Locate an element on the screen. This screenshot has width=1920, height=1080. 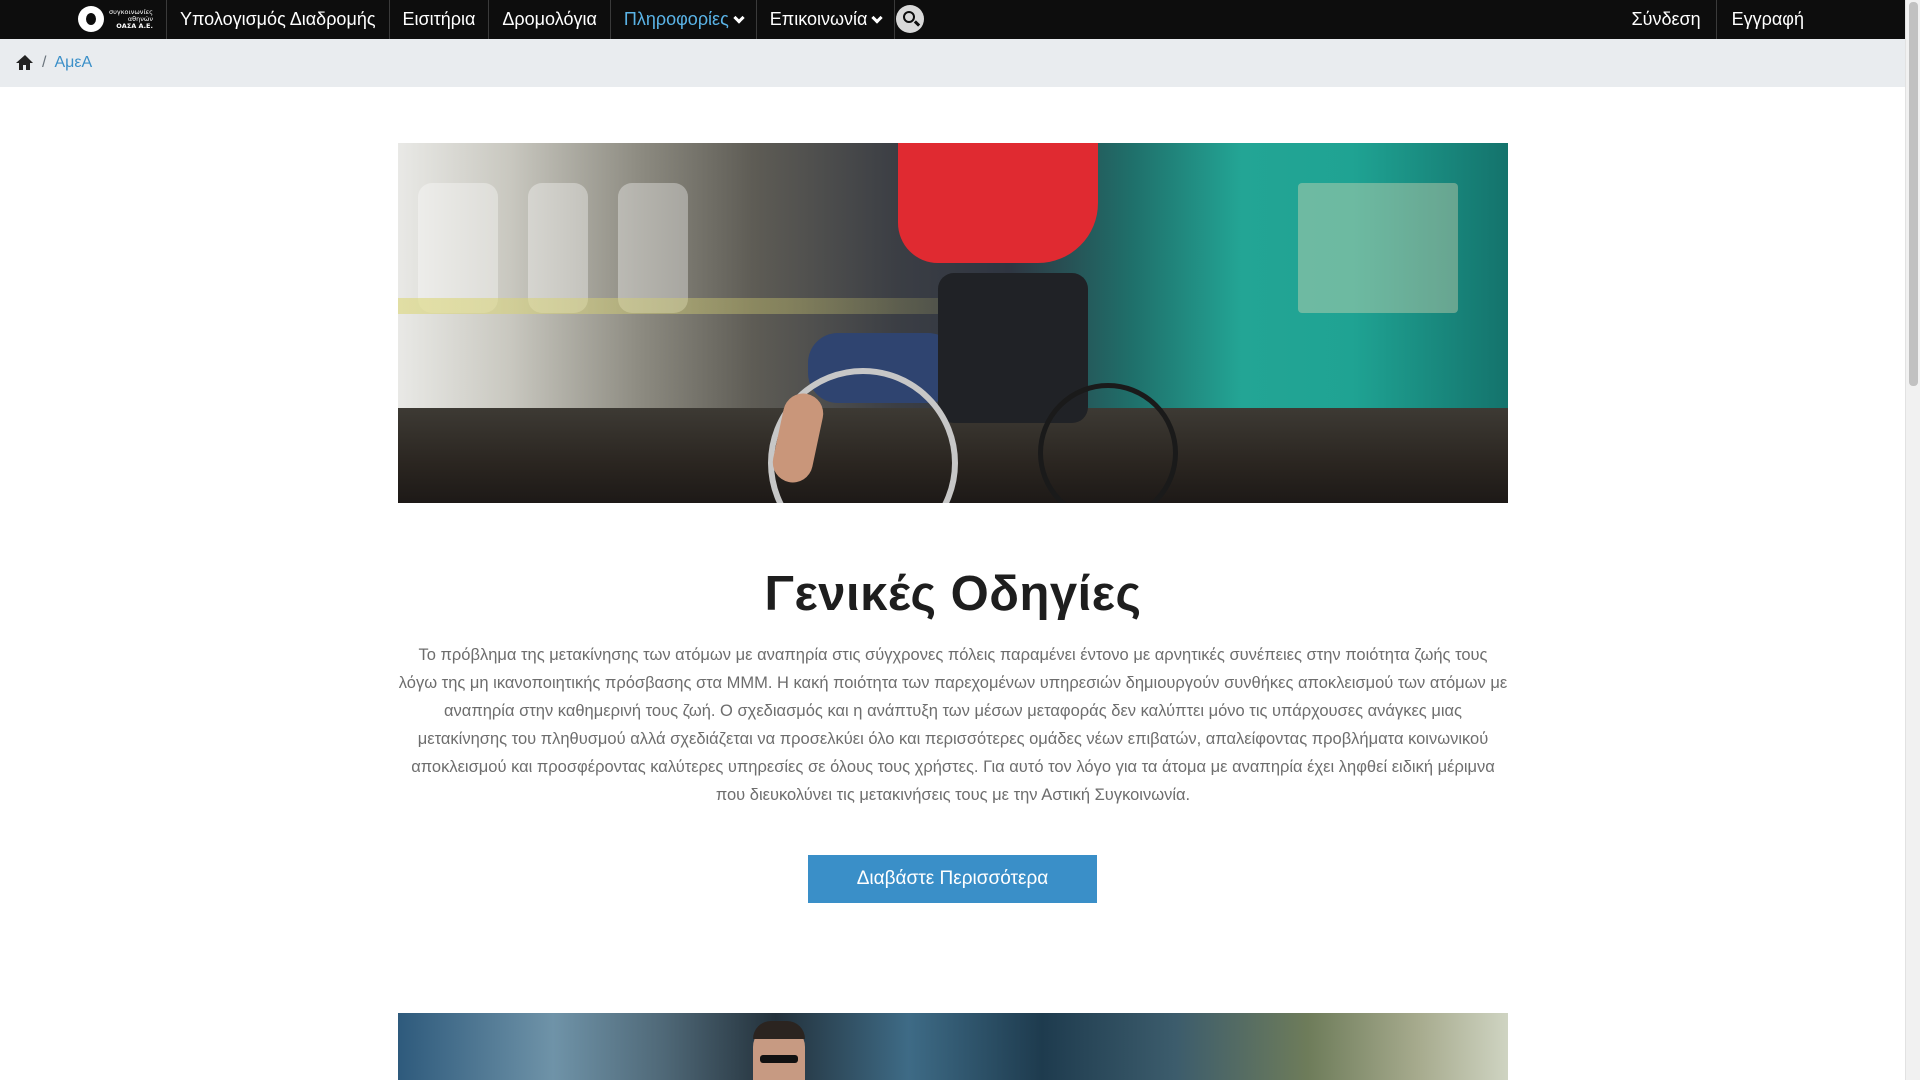
nav-item-label: Δρομολόγια is located at coordinates (549, 19).